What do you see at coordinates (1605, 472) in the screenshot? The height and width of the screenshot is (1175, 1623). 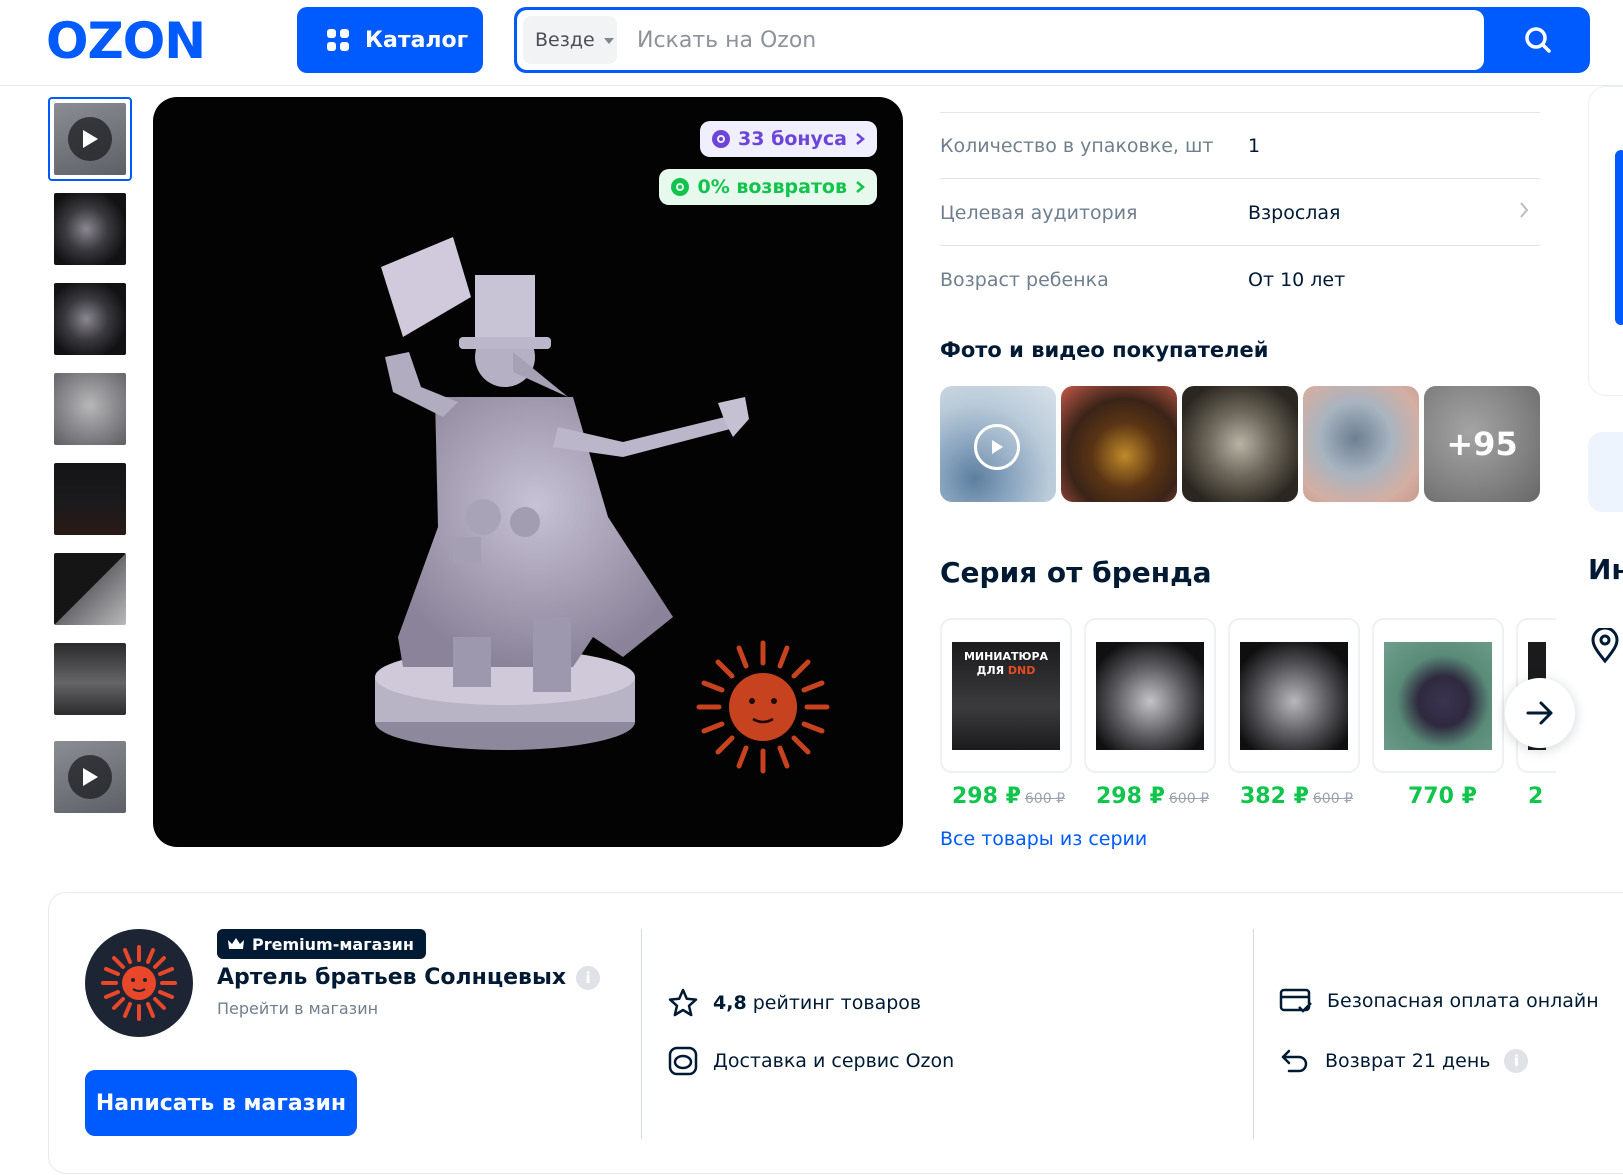 I see `side-panel-info` at bounding box center [1605, 472].